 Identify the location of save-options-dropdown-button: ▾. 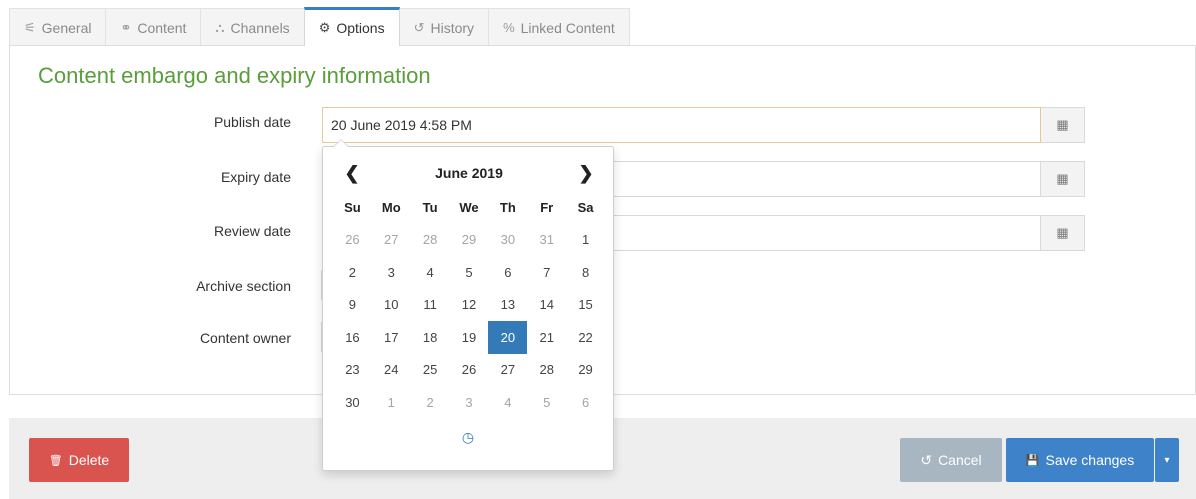
(1167, 460).